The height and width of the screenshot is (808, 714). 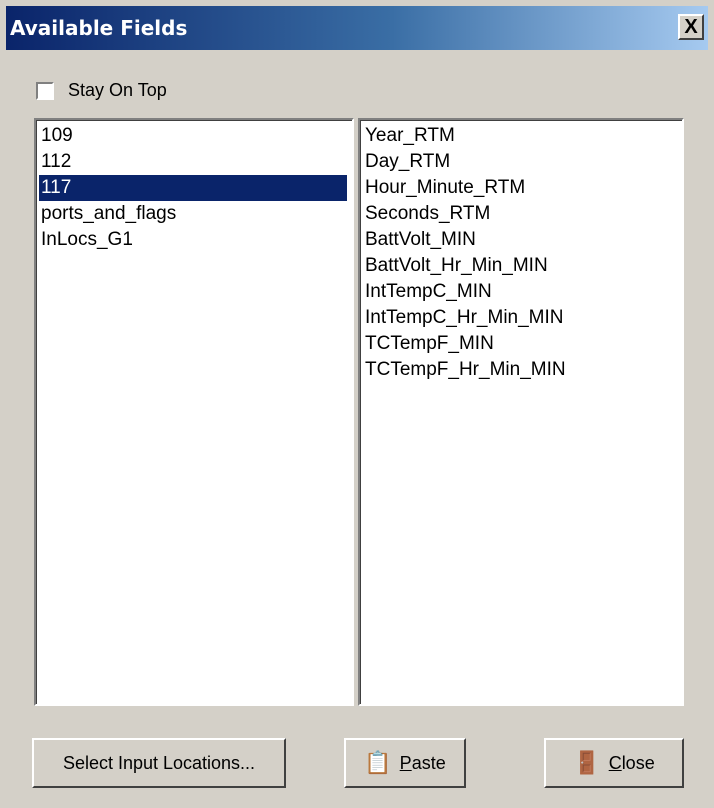 I want to click on list-item: Day_RTM, so click(x=522, y=162).